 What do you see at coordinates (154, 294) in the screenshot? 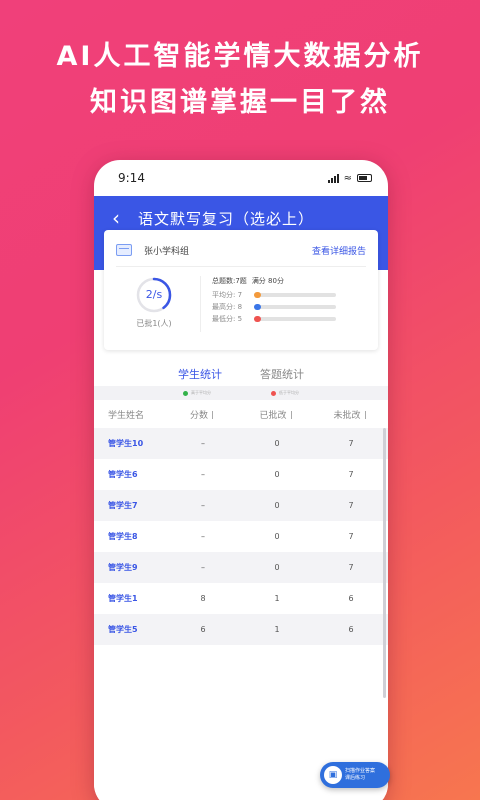
I see `progress-ring-value: 2/s` at bounding box center [154, 294].